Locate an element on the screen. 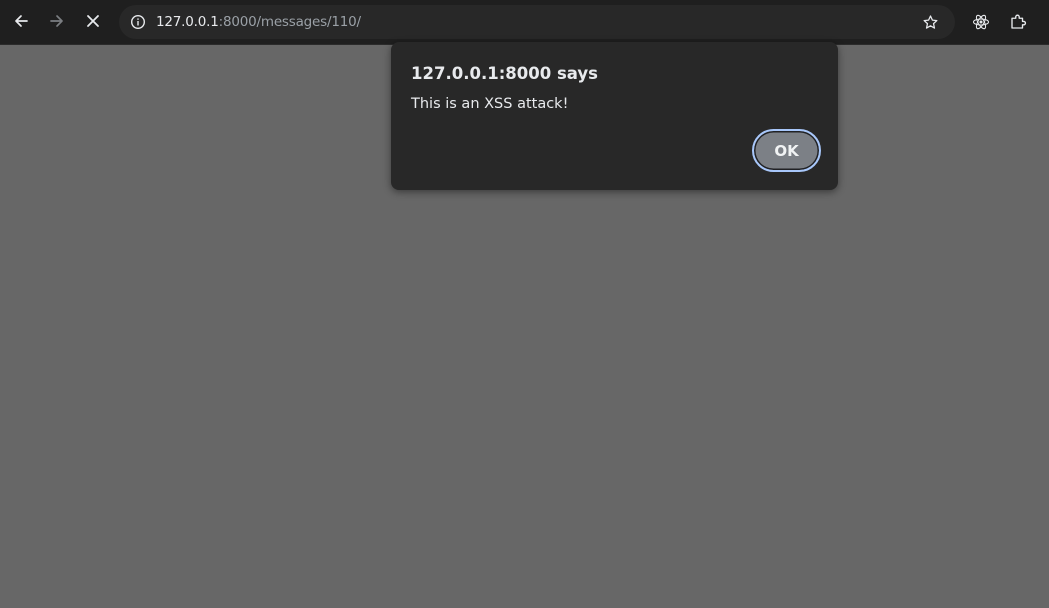 This screenshot has height=608, width=1049. back-button is located at coordinates (21, 21).